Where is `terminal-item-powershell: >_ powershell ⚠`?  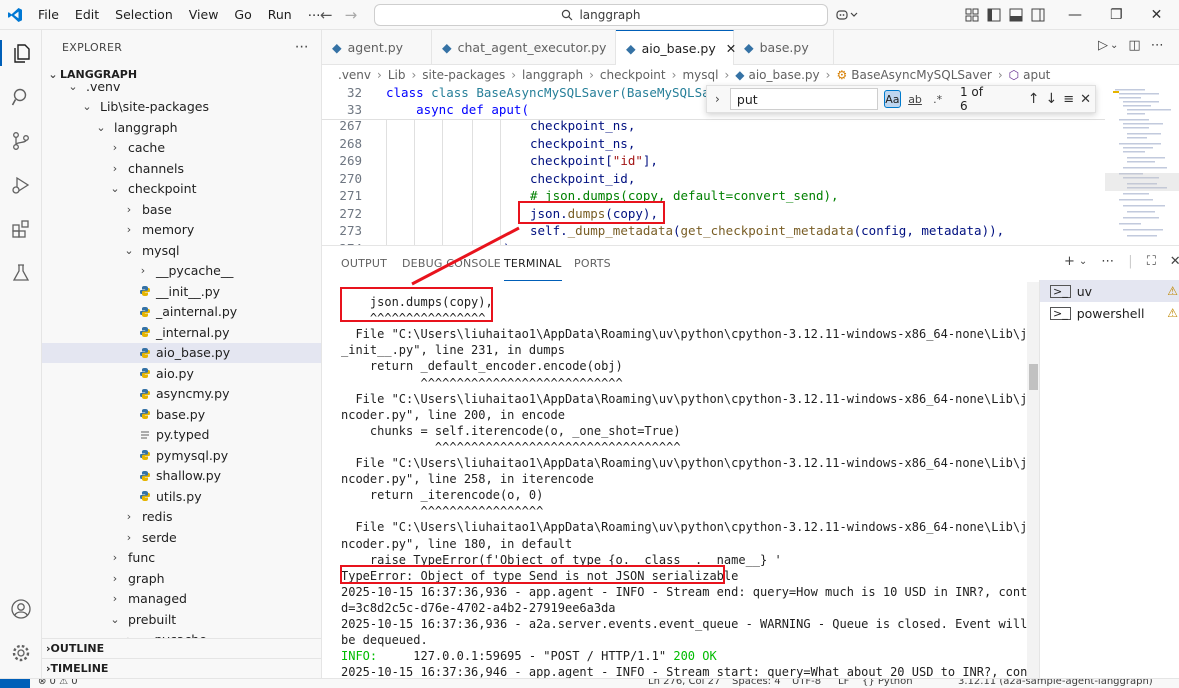
terminal-item-powershell: >_ powershell ⚠ is located at coordinates (1109, 313).